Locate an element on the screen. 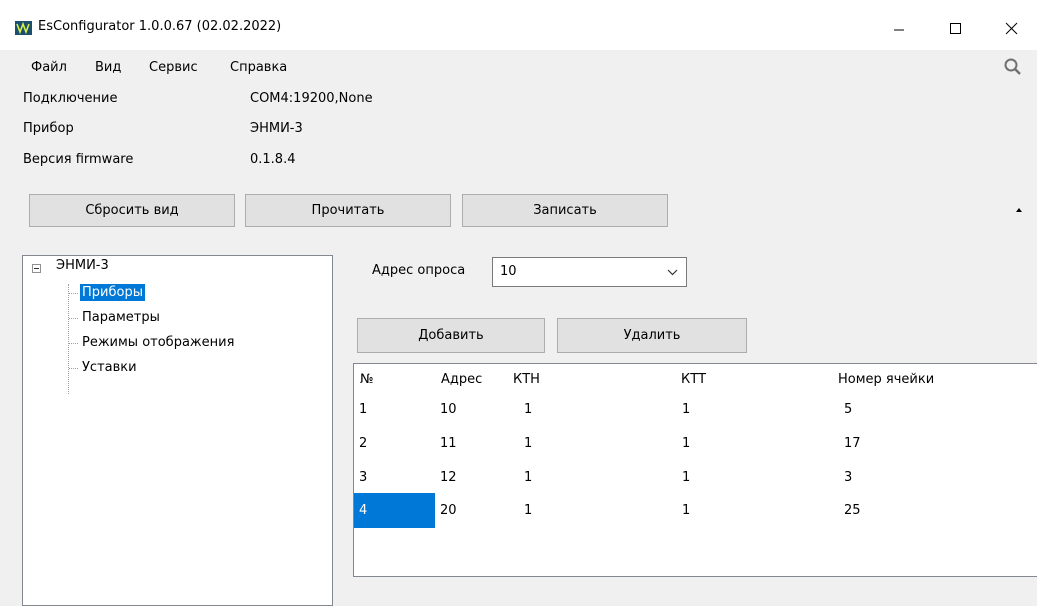  menu-file: Файл is located at coordinates (49, 67).